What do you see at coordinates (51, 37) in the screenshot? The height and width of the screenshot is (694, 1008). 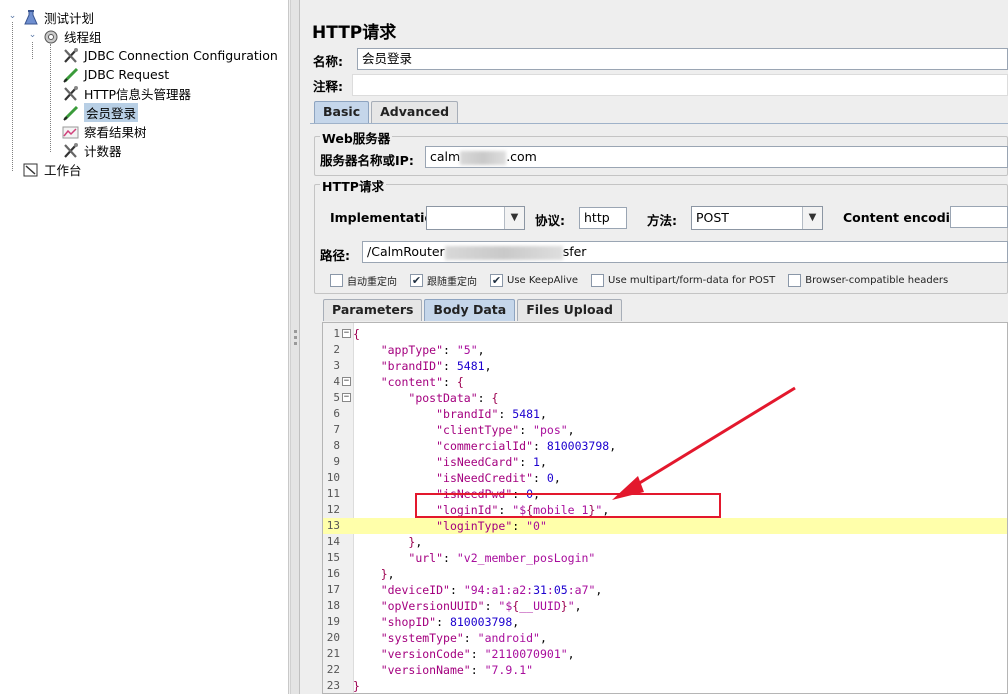 I see `thread-group-icon` at bounding box center [51, 37].